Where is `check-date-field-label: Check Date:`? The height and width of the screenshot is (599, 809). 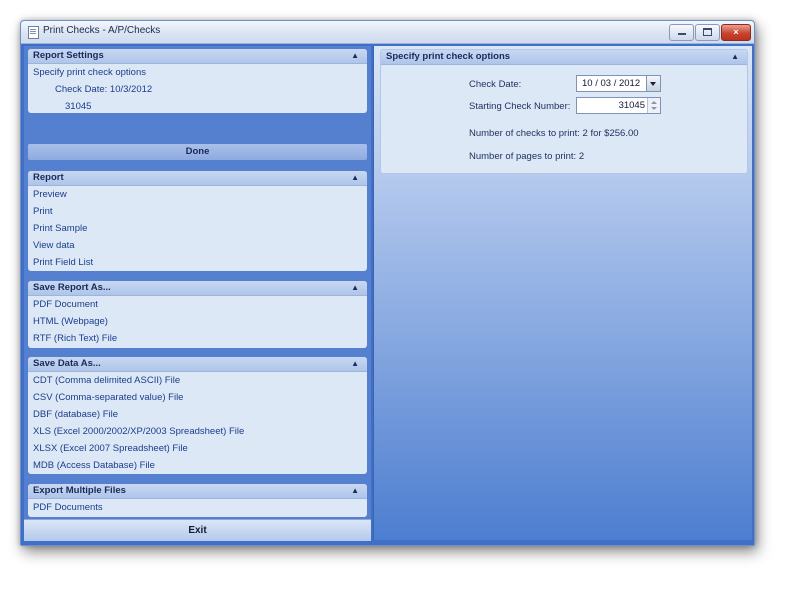
check-date-field-label: Check Date: is located at coordinates (495, 84).